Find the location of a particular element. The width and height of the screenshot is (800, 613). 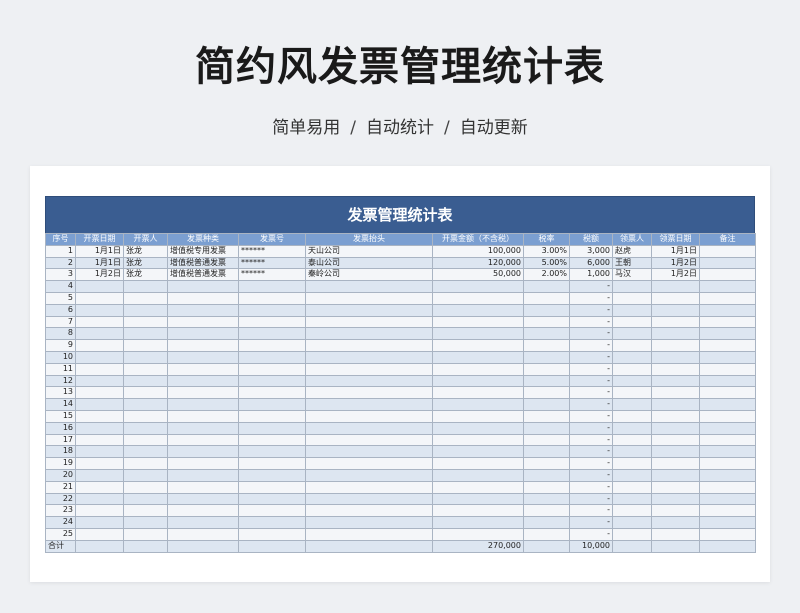

table-cell: 1月1日 is located at coordinates (675, 251).